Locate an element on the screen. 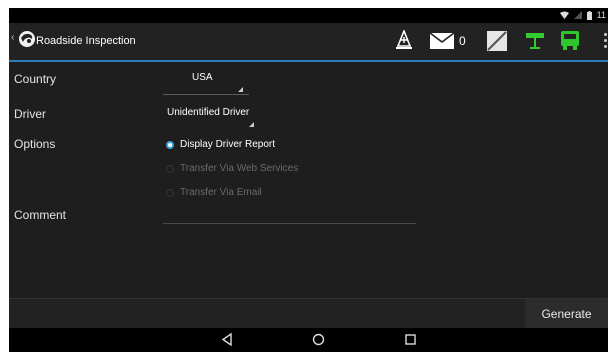 This screenshot has height=352, width=608. country-label: Country is located at coordinates (35, 79).